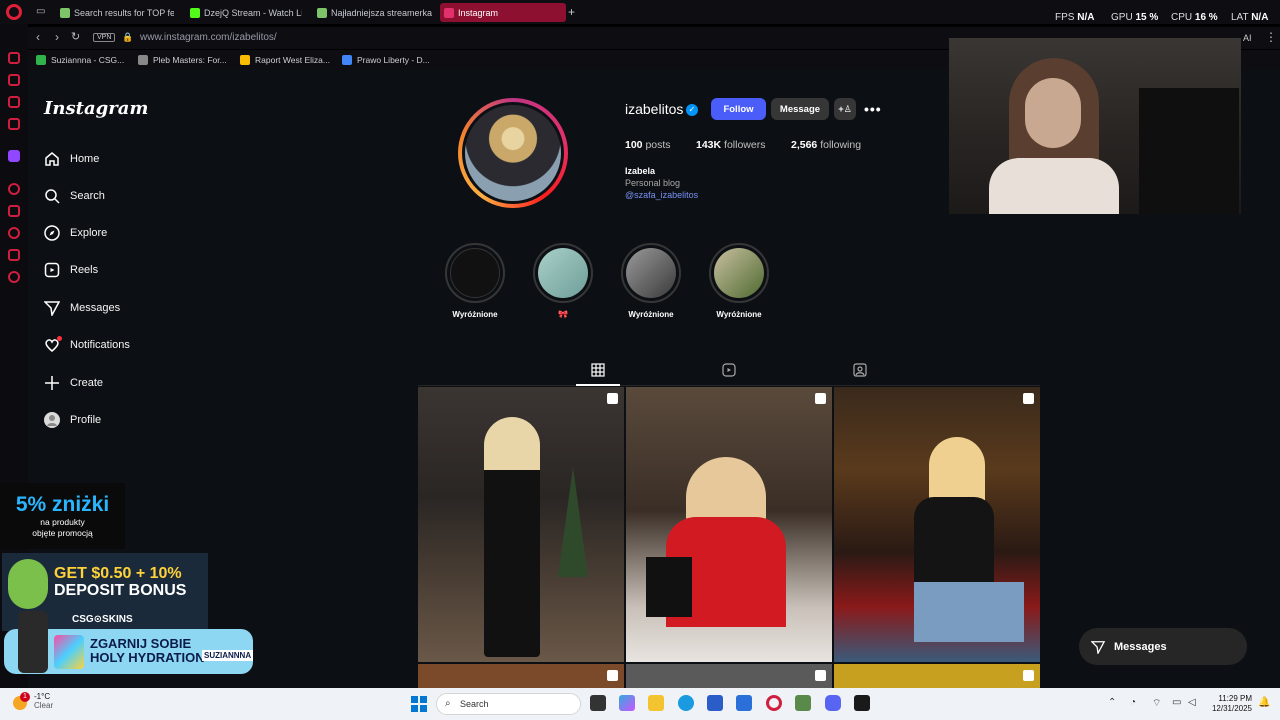 This screenshot has width=1280, height=720. Describe the element at coordinates (129, 642) in the screenshot. I see `hydration-ad: ZGARNIJ SOBIE HOLY HYDRATION SUZIANNNA` at that location.